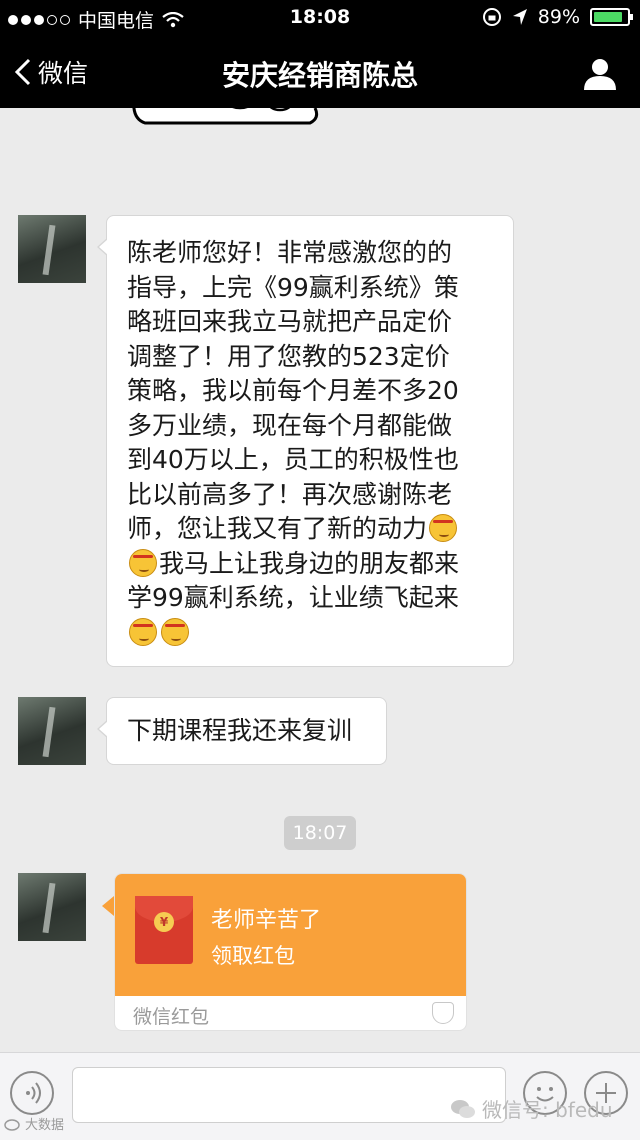 This screenshot has height=1140, width=640. What do you see at coordinates (547, 1110) in the screenshot?
I see `watermark-right-text: 微信号: bfedu` at bounding box center [547, 1110].